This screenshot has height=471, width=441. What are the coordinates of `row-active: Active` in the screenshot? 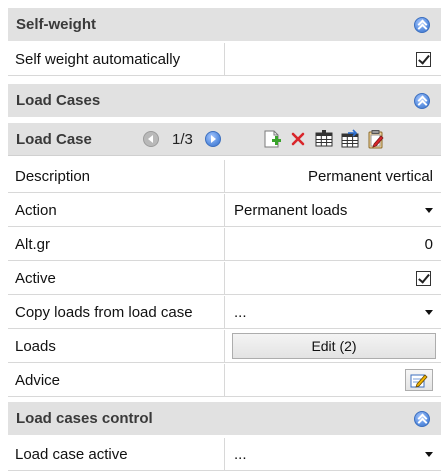 It's located at (224, 278).